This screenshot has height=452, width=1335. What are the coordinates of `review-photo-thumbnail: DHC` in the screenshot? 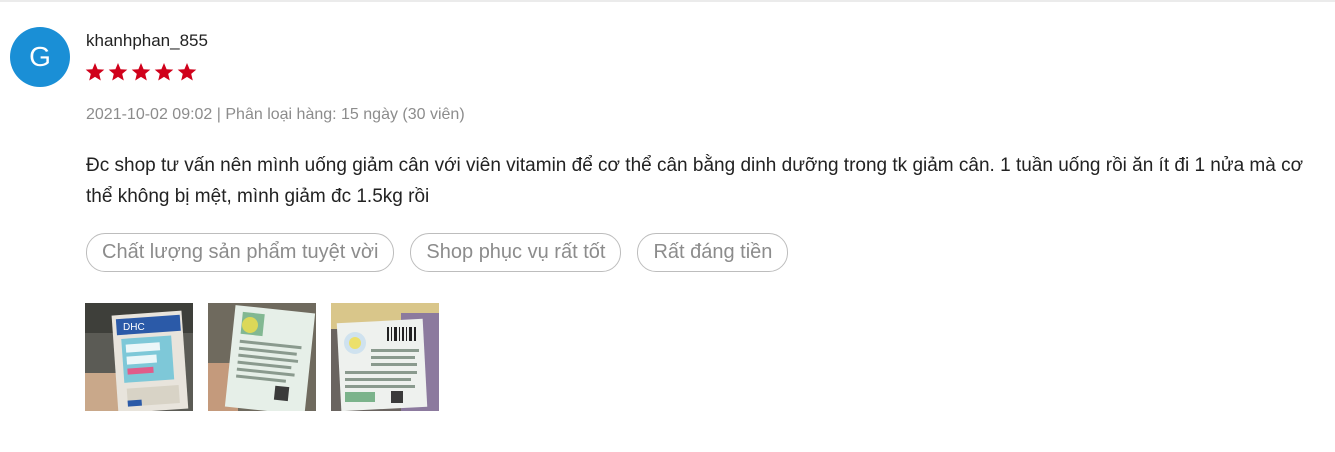 It's located at (139, 357).